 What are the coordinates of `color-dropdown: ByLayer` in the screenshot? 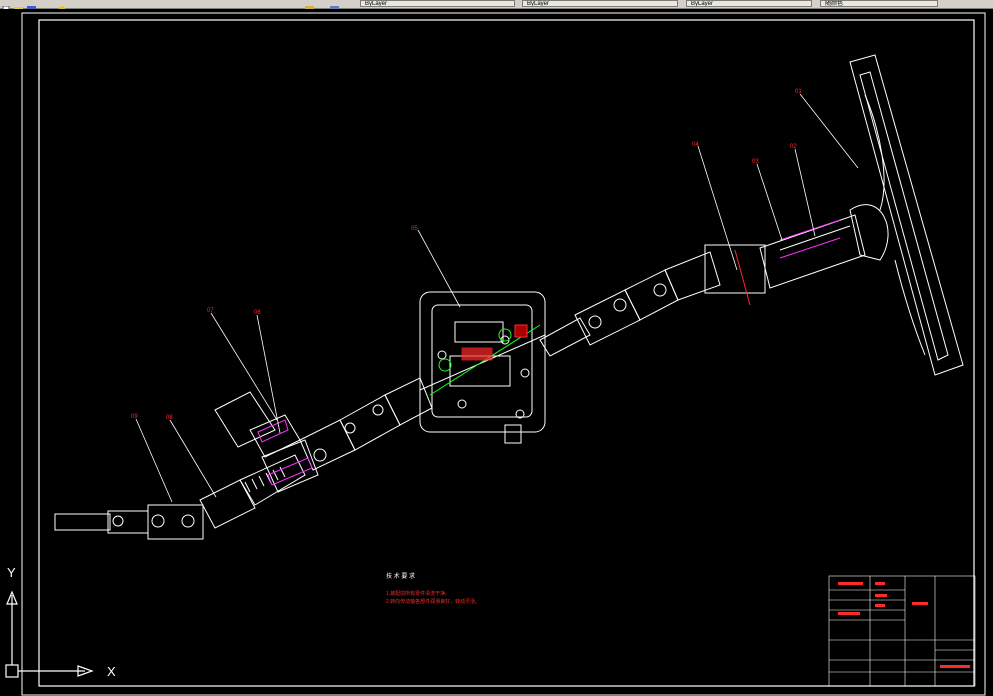 It's located at (437, 3).